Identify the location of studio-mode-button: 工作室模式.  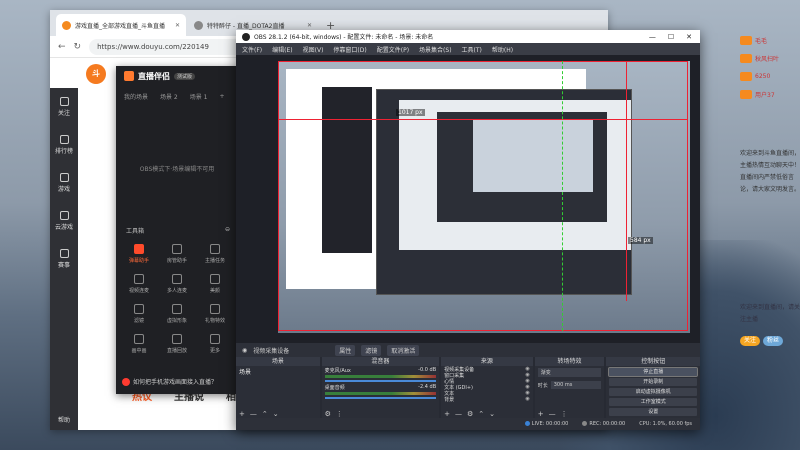
(653, 402).